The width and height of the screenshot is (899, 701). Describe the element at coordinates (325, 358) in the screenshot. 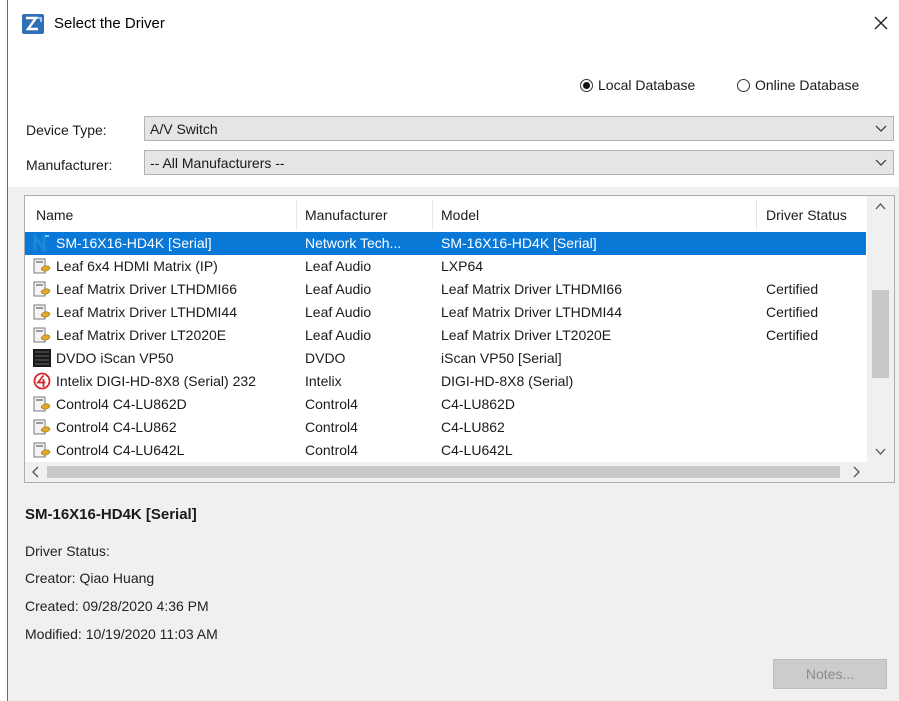

I see `row-manufacturer: DVDO` at that location.